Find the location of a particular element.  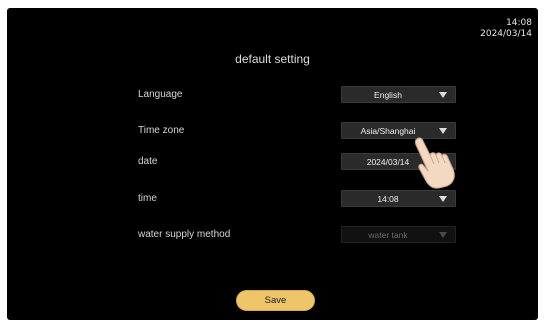

water-supply-value: water tank is located at coordinates (388, 235).